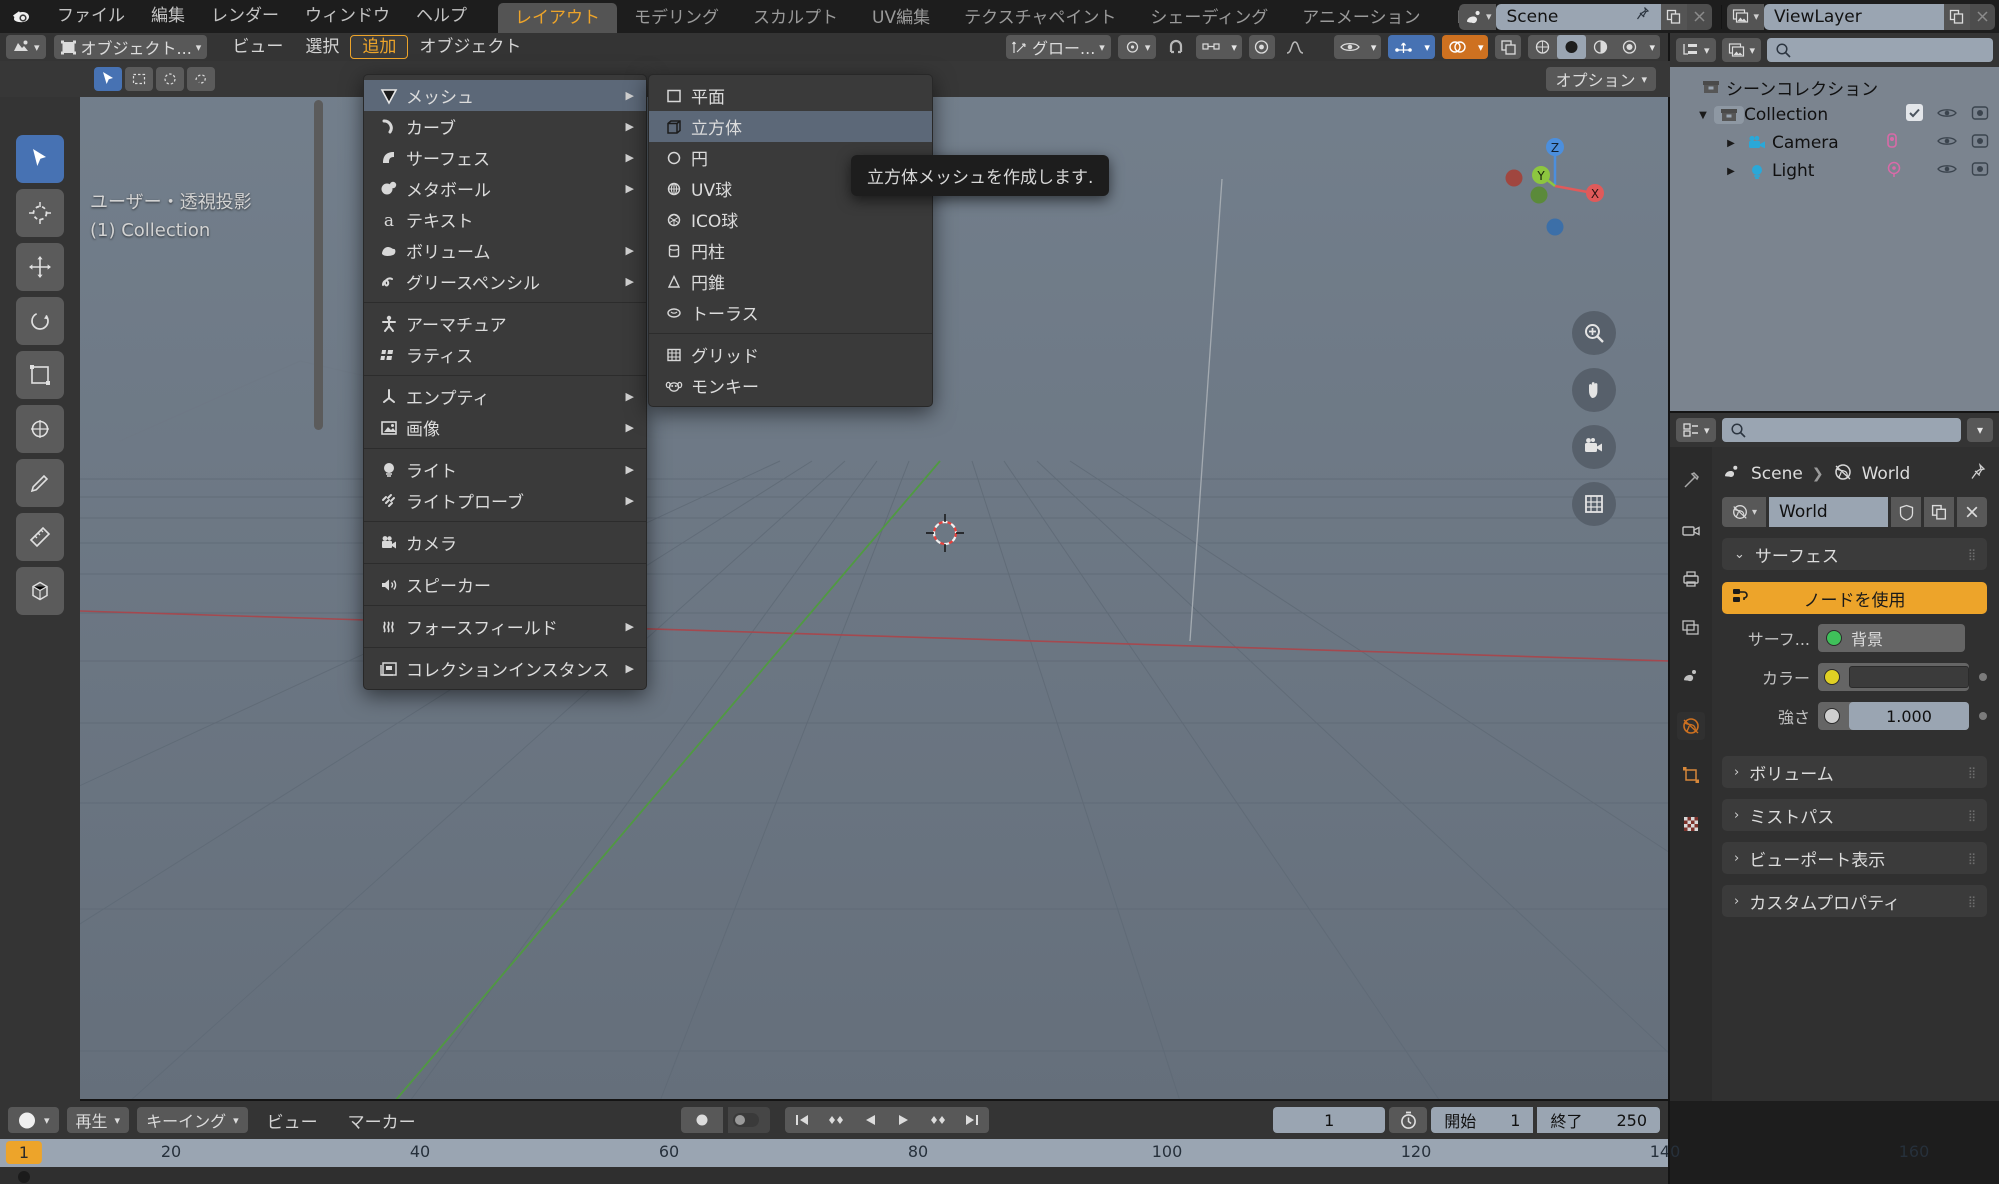 This screenshot has height=1184, width=1999. I want to click on auto-key-toggle, so click(749, 1120).